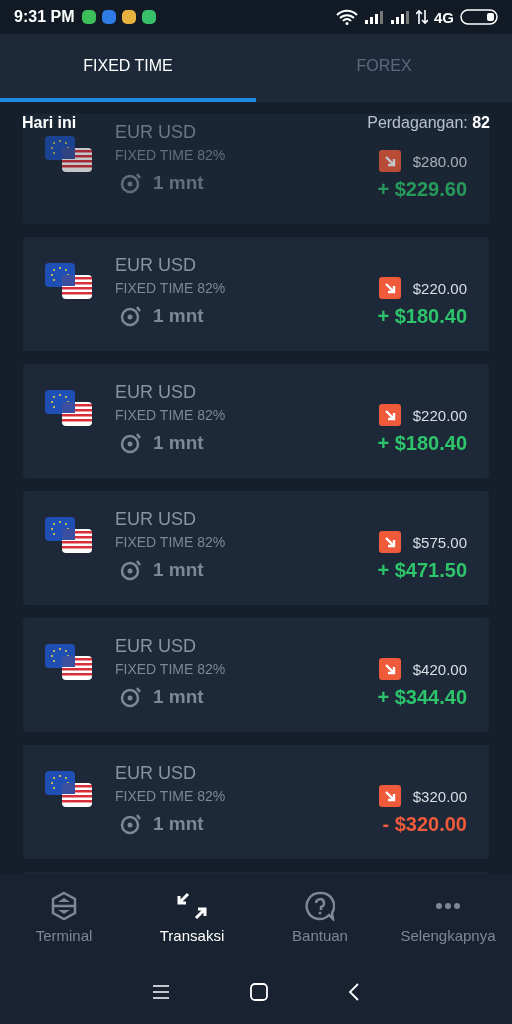 The height and width of the screenshot is (1024, 512). What do you see at coordinates (439, 542) in the screenshot?
I see `trade-amount: $575.00` at bounding box center [439, 542].